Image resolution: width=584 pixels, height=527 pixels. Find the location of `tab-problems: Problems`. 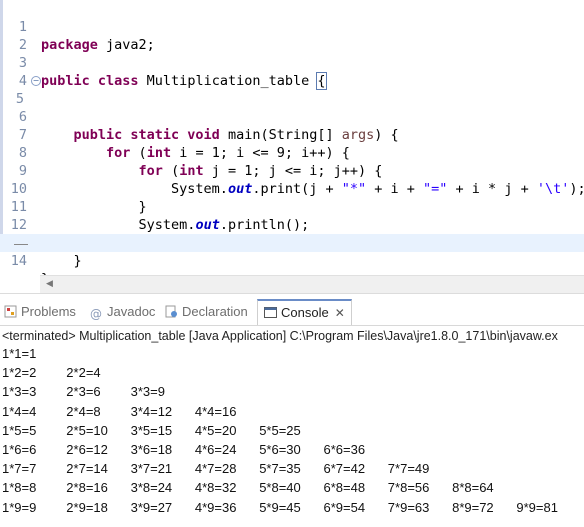

tab-problems: Problems is located at coordinates (40, 312).